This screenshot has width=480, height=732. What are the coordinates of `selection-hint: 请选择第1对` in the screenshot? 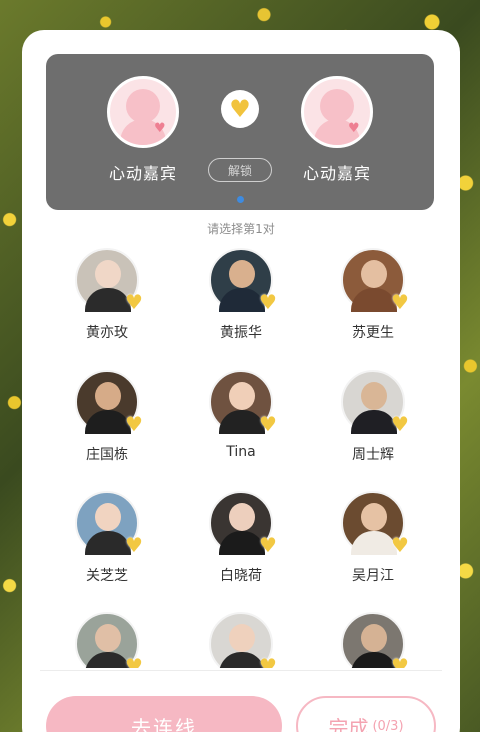 It's located at (241, 229).